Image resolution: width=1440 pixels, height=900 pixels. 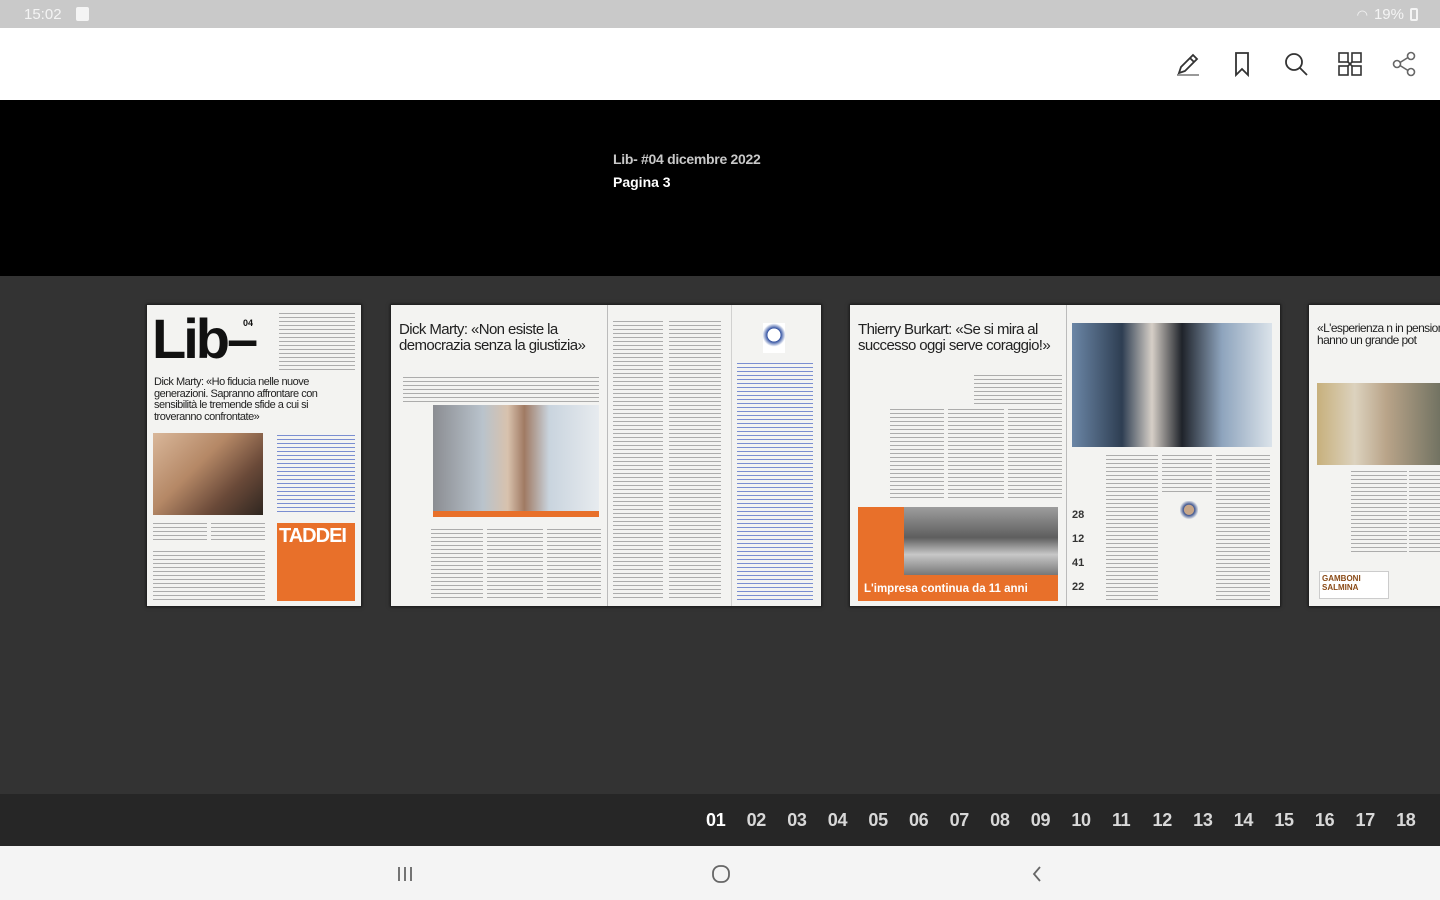 I want to click on stat-value: 12, so click(x=1078, y=539).